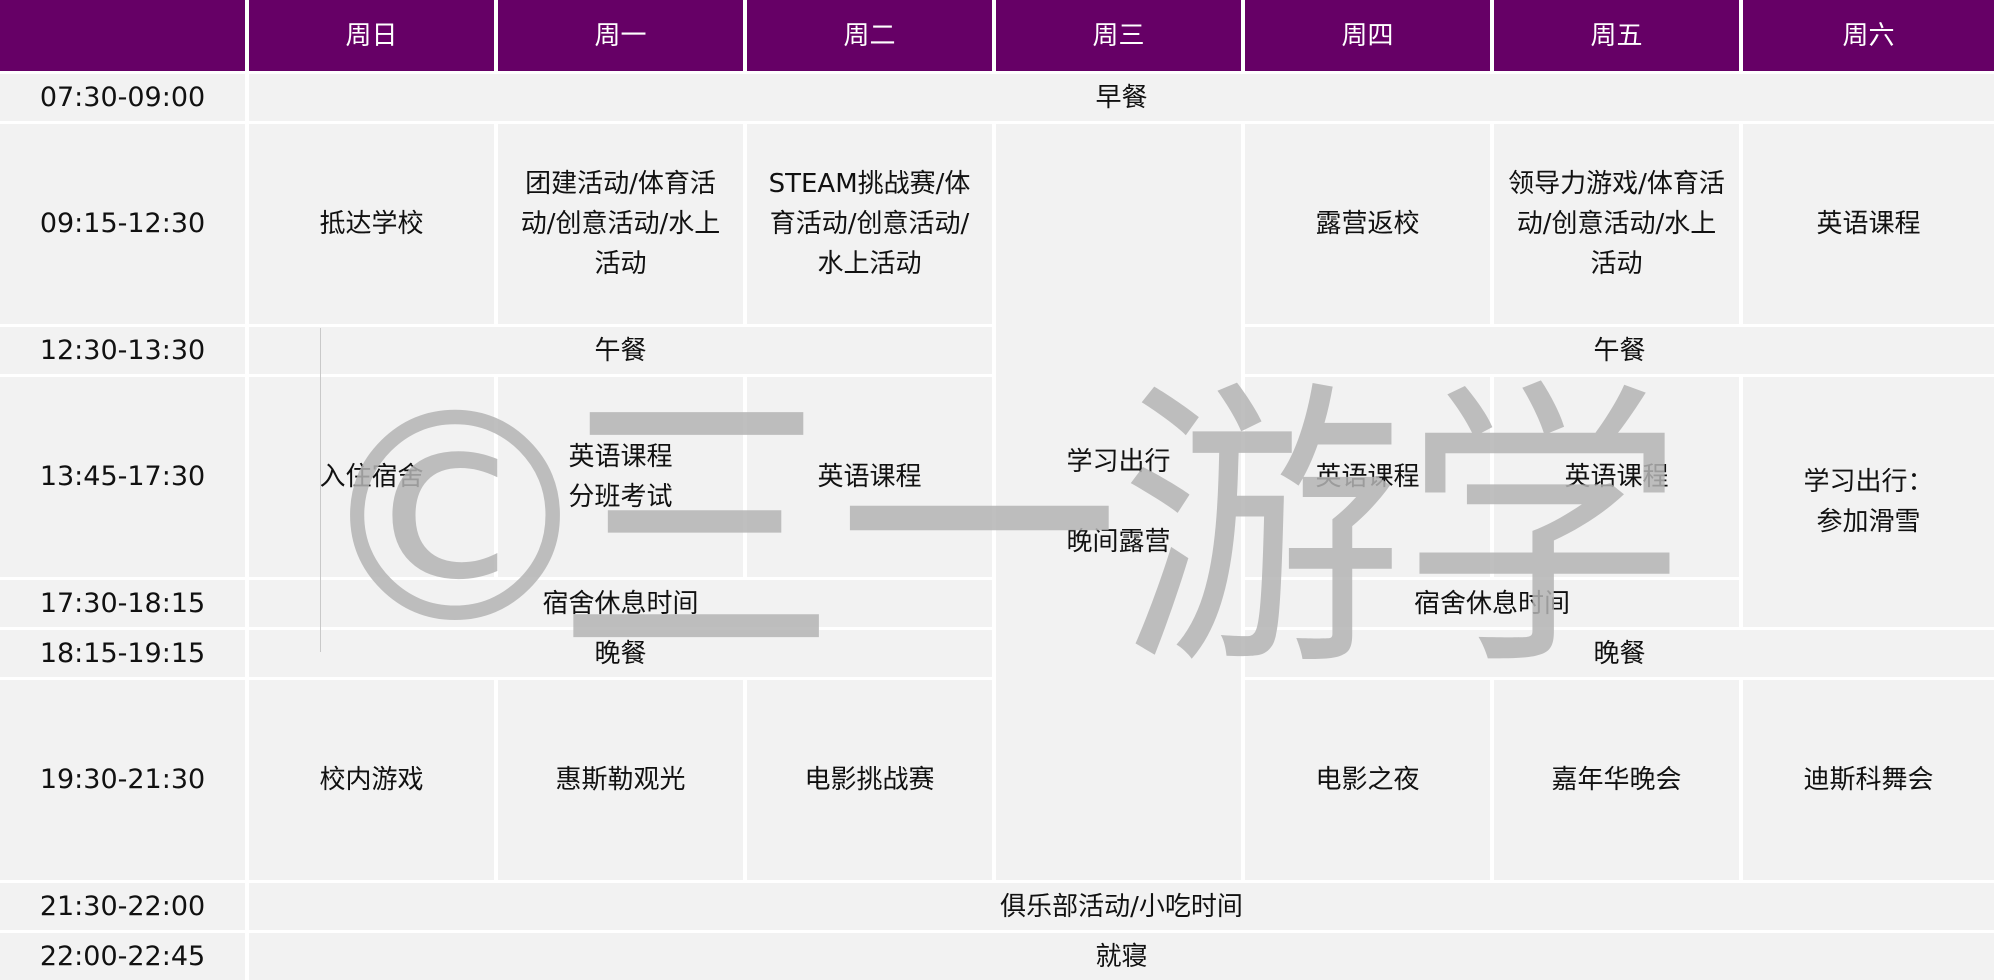  Describe the element at coordinates (1868, 780) in the screenshot. I see `saturday-evening-cell: 迪斯科舞会` at that location.